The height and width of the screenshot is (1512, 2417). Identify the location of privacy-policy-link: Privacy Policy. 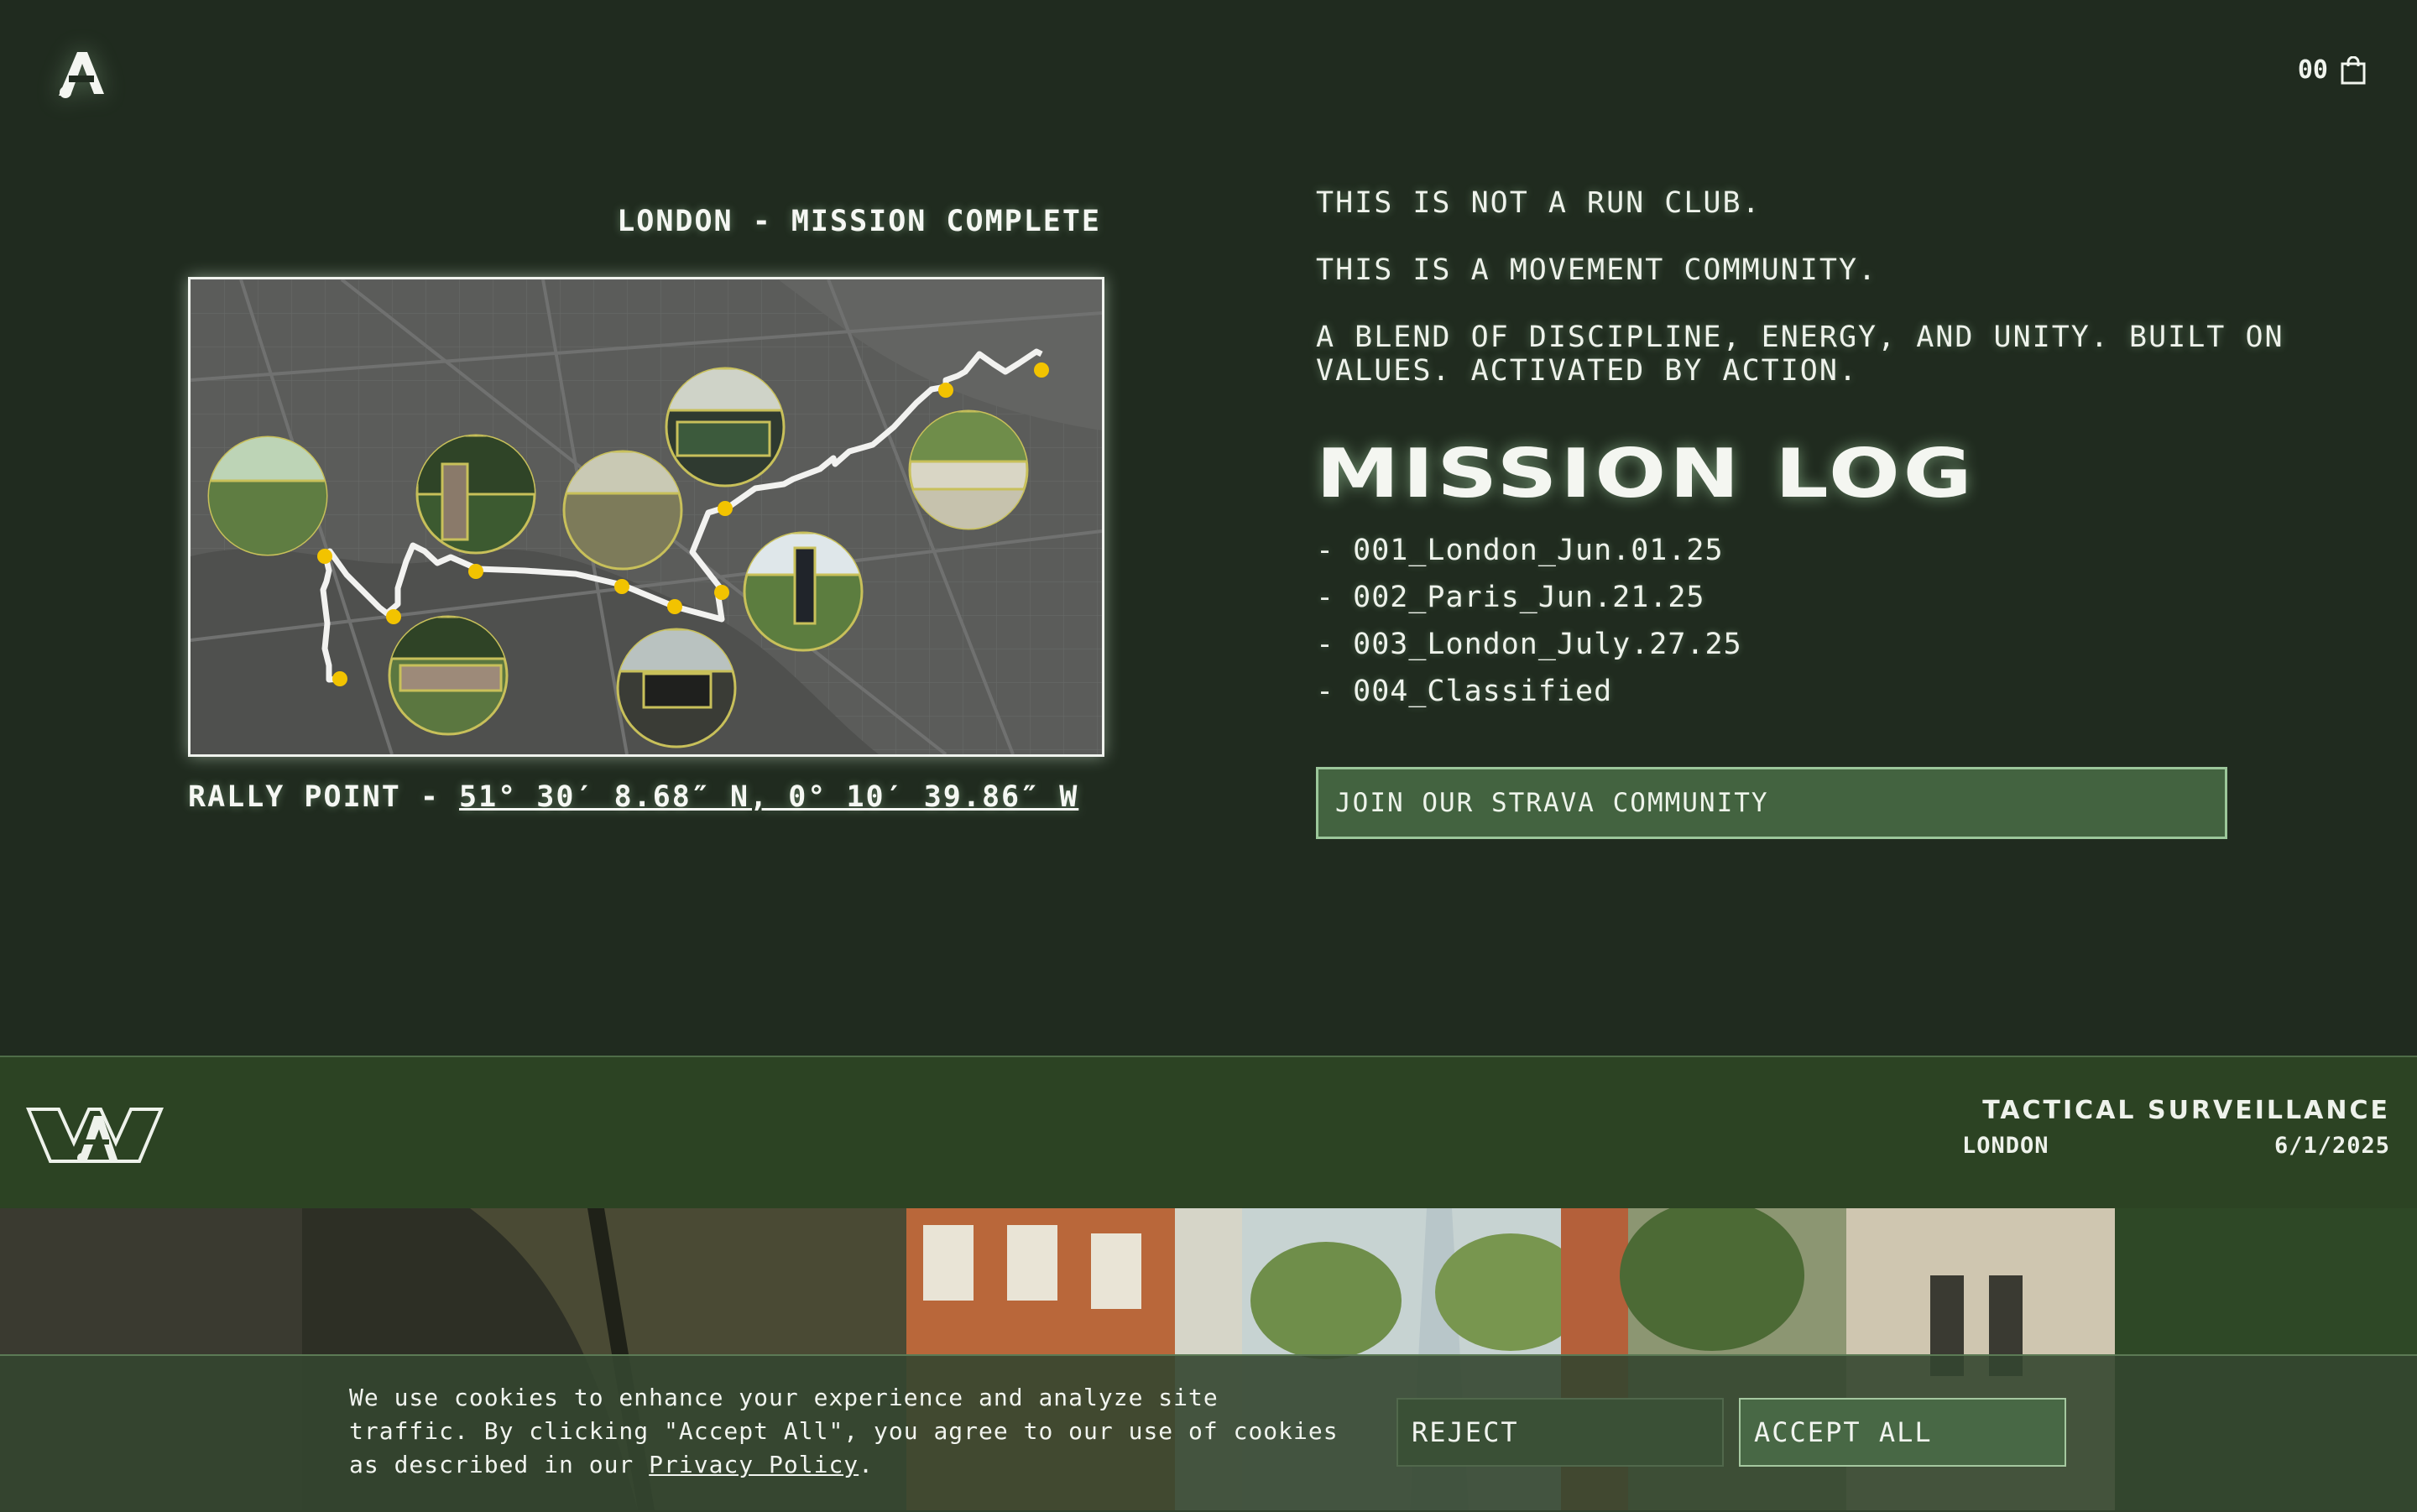
(754, 1464).